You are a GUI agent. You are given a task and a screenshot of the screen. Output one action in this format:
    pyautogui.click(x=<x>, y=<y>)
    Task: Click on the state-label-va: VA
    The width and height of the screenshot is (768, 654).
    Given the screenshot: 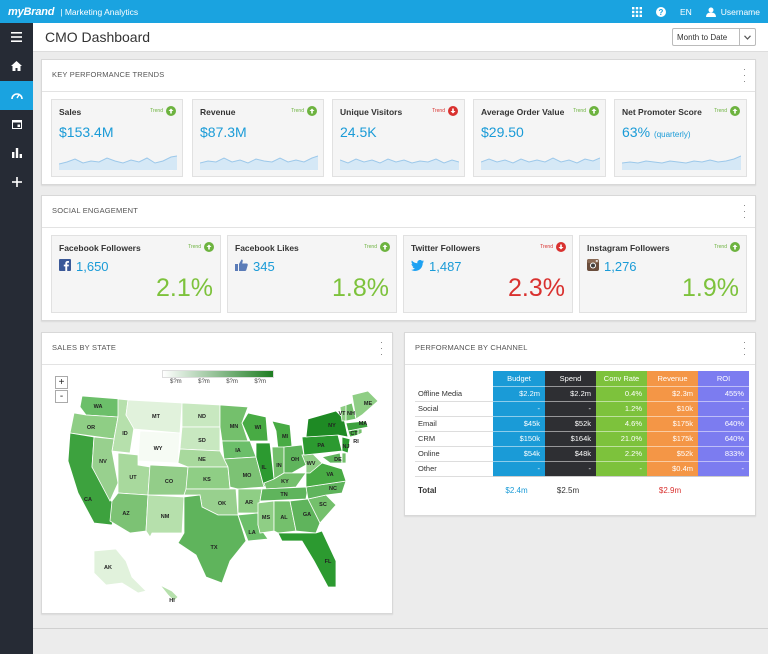 What is the action you would take?
    pyautogui.click(x=329, y=475)
    